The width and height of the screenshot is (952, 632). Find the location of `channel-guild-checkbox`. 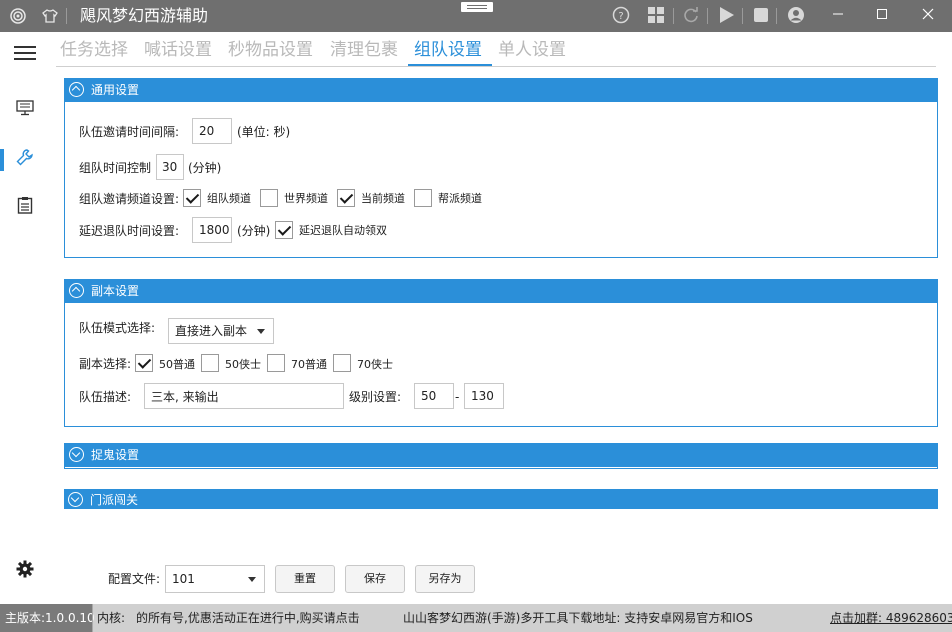

channel-guild-checkbox is located at coordinates (423, 198).